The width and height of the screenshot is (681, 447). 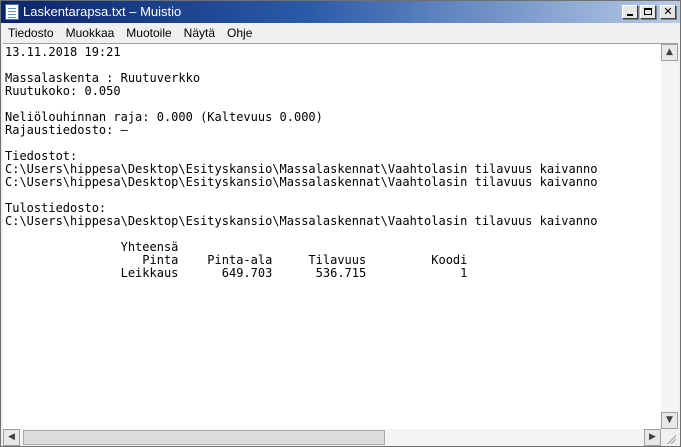 I want to click on horizontal-scroll-track, so click(x=332, y=437).